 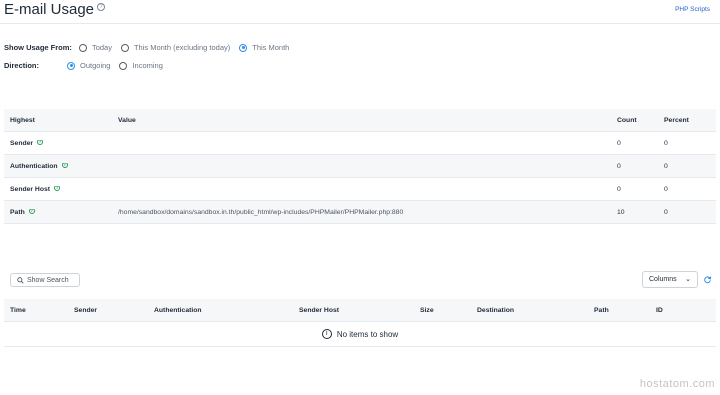 I want to click on radio-outgoing, so click(x=71, y=65).